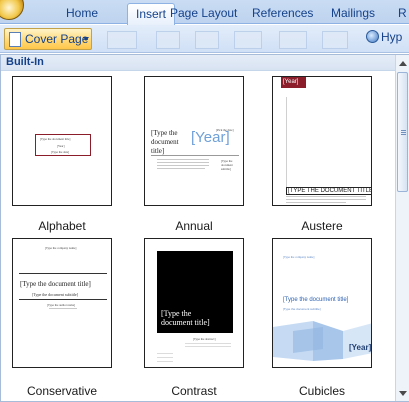 Image resolution: width=409 pixels, height=402 pixels. I want to click on tab-insert: Insert, so click(151, 14).